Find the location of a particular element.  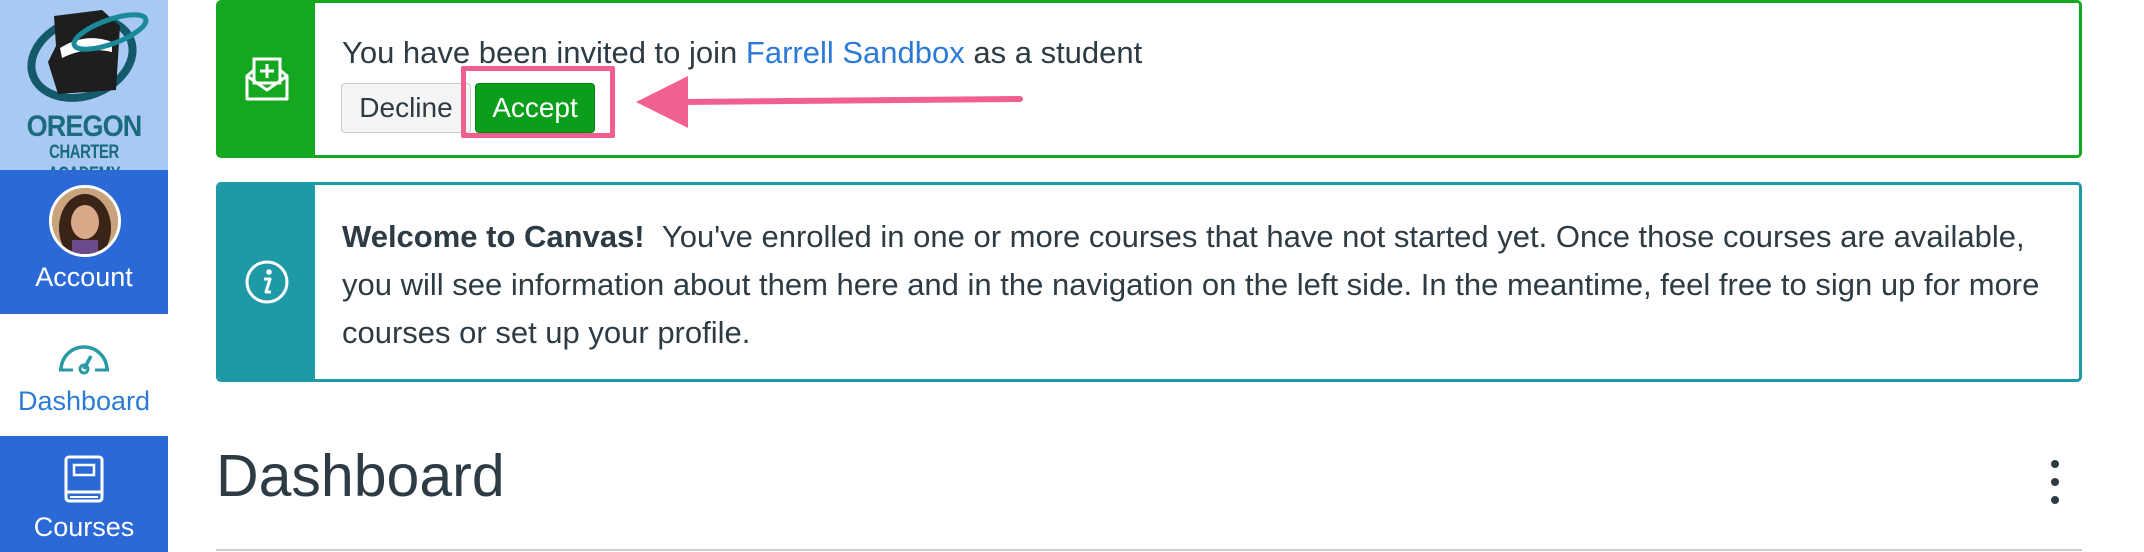

header-divider is located at coordinates (1149, 550).